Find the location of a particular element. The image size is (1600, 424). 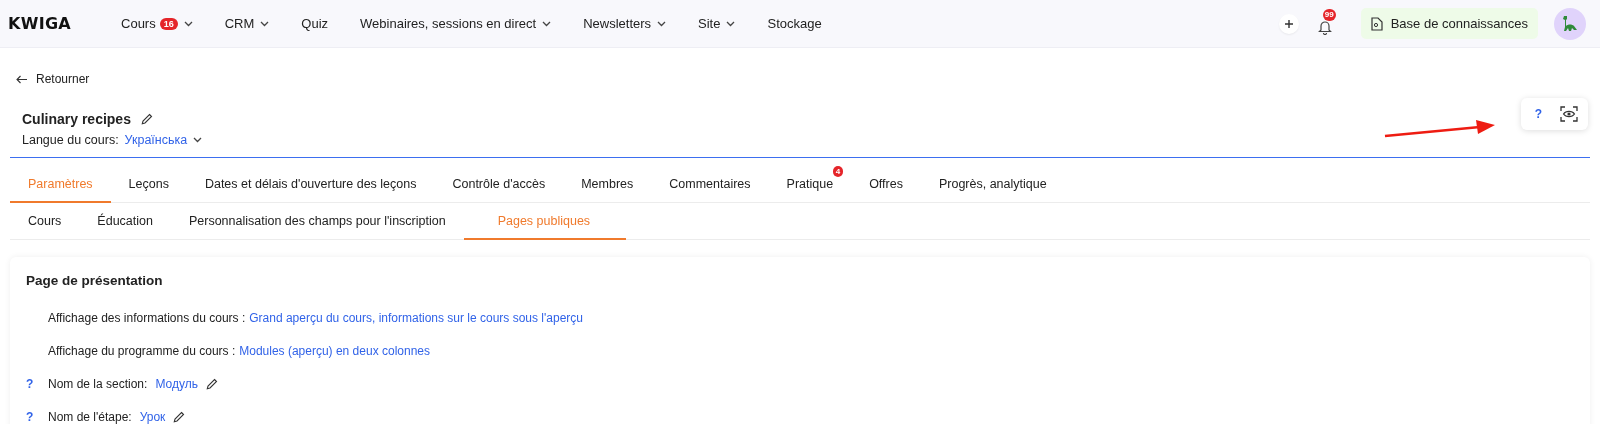

bell-icon is located at coordinates (1324, 27).